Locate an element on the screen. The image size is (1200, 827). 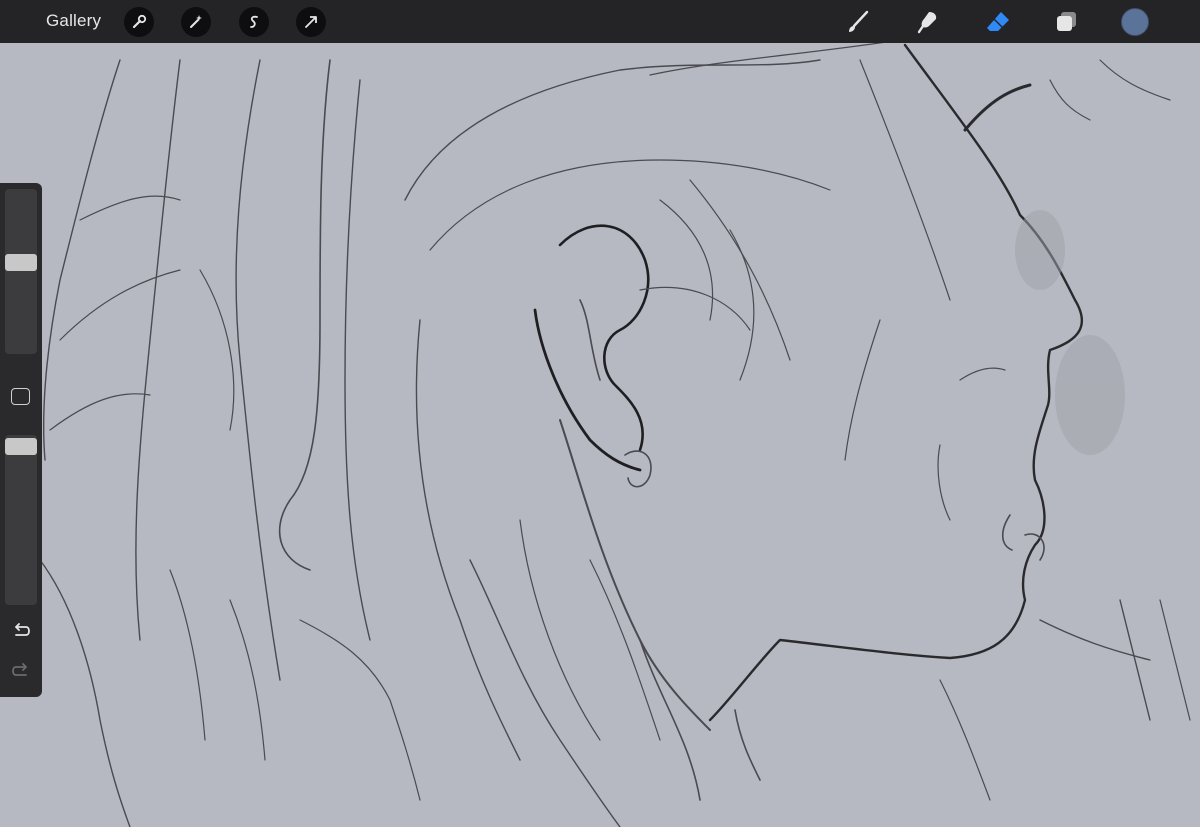
redo-button is located at coordinates (21, 671).